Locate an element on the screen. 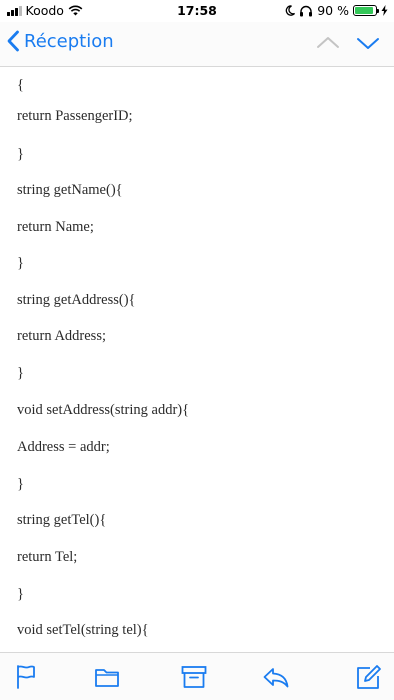 The image size is (394, 700). back-label: Réception is located at coordinates (69, 41).